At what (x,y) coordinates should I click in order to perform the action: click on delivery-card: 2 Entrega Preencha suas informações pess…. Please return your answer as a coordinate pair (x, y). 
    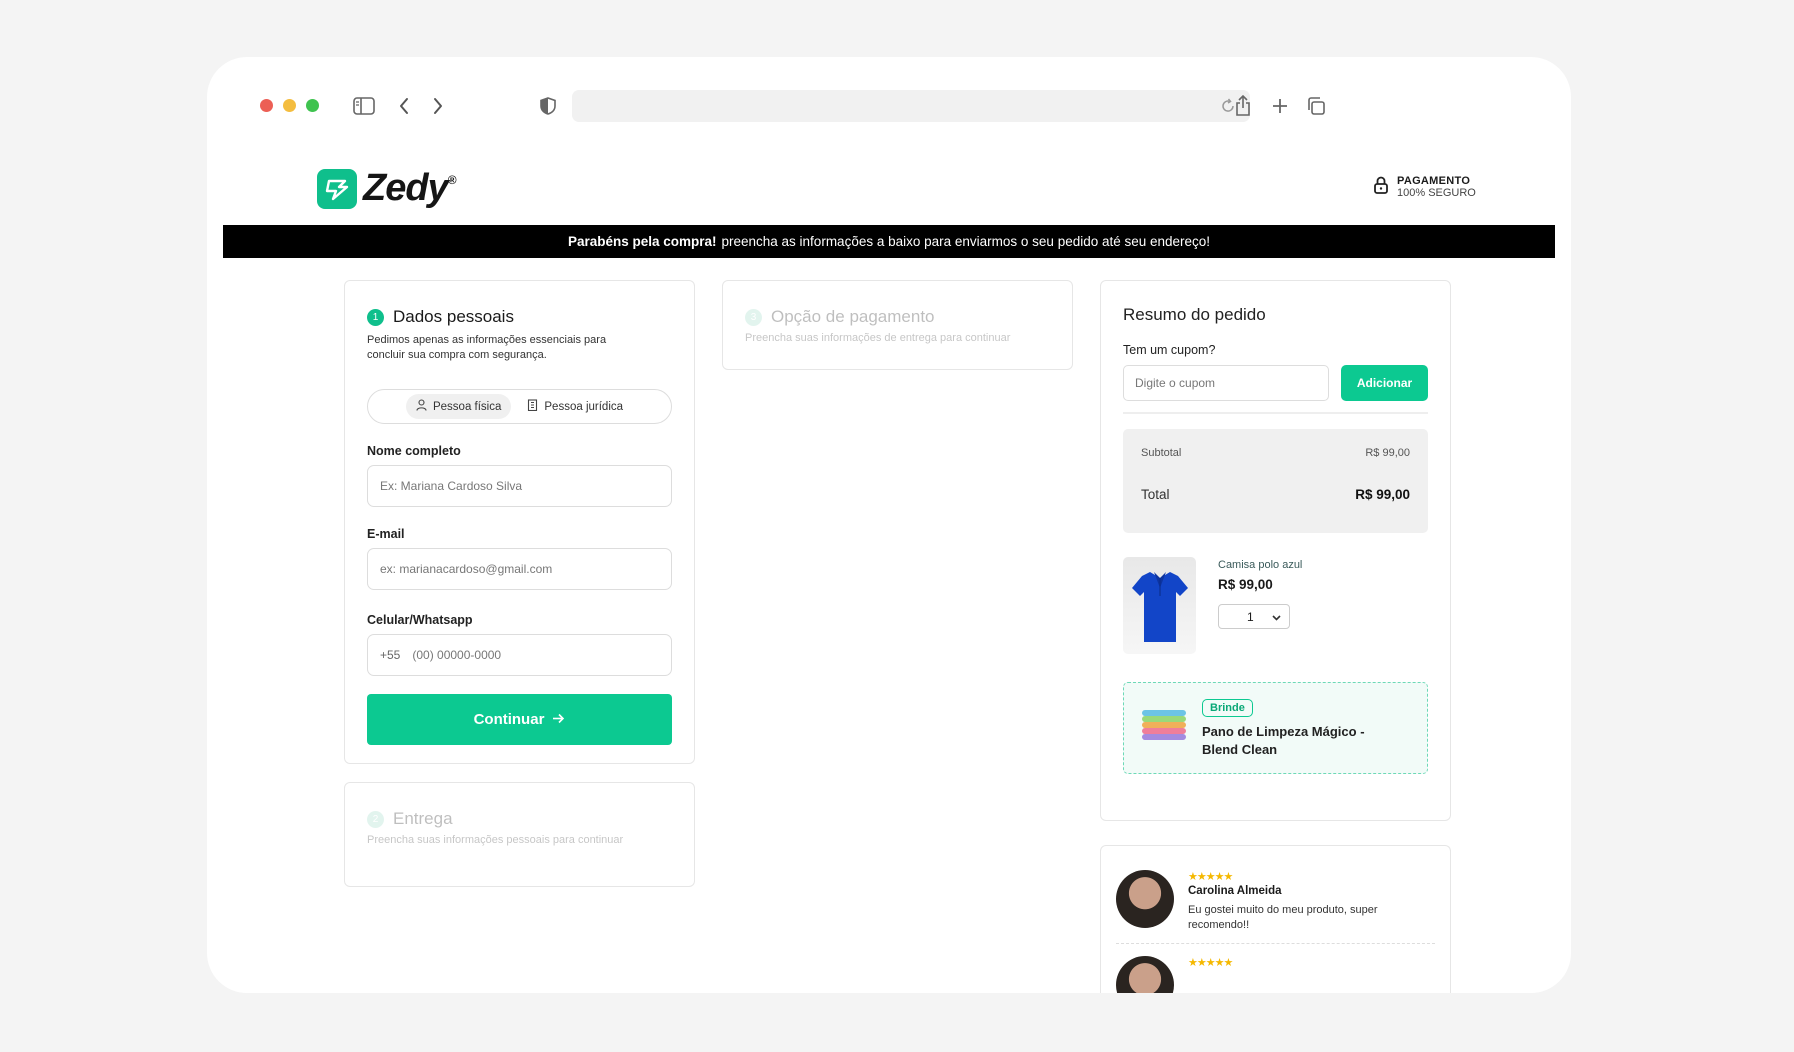
    Looking at the image, I should click on (519, 834).